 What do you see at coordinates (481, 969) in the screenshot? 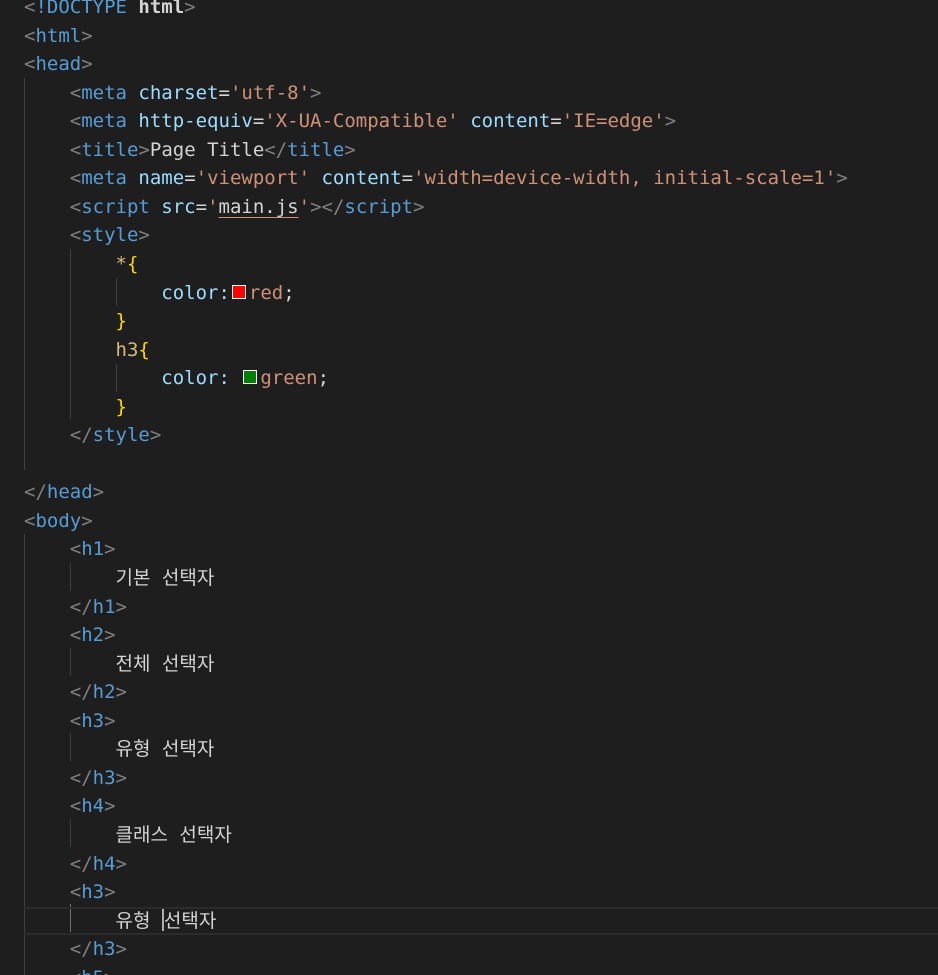
I see `code-line: <h5>` at bounding box center [481, 969].